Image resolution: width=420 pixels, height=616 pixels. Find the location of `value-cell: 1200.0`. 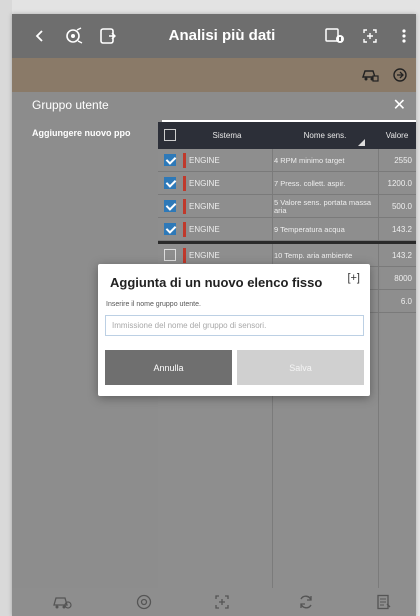

value-cell: 1200.0 is located at coordinates (399, 183).